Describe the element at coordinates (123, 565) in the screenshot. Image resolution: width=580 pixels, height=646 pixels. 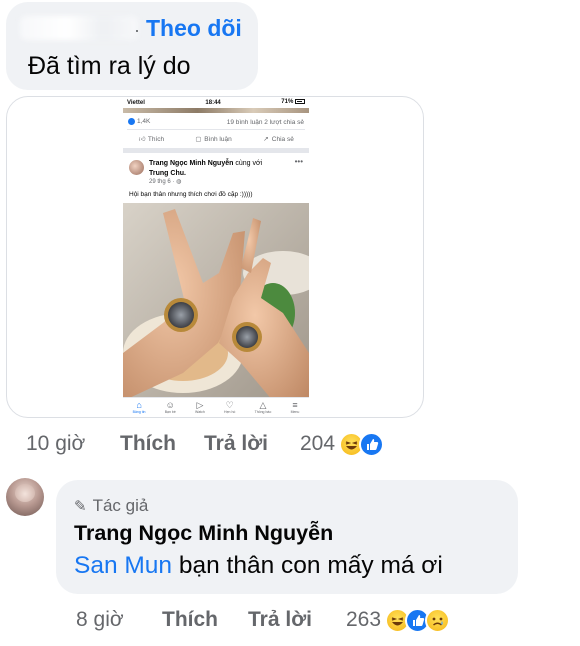
I see `mention-link: San Mun` at that location.